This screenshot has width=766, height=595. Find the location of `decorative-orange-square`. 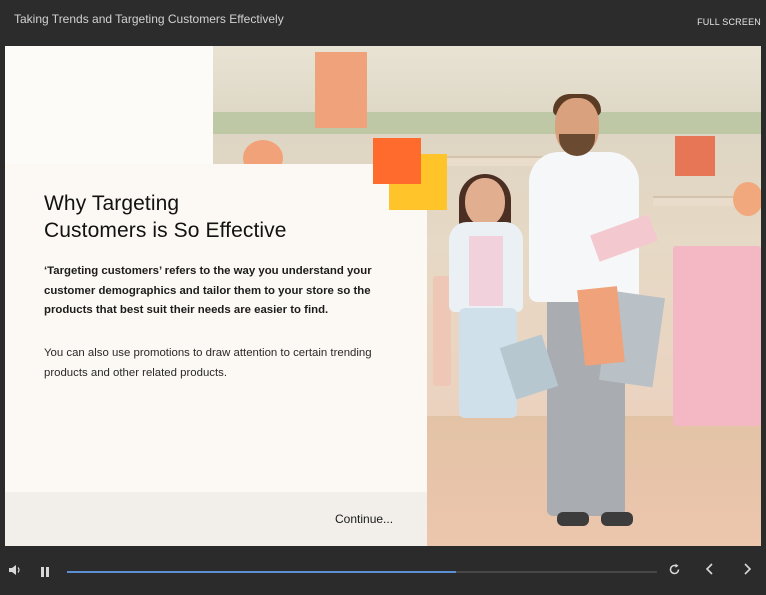

decorative-orange-square is located at coordinates (397, 161).